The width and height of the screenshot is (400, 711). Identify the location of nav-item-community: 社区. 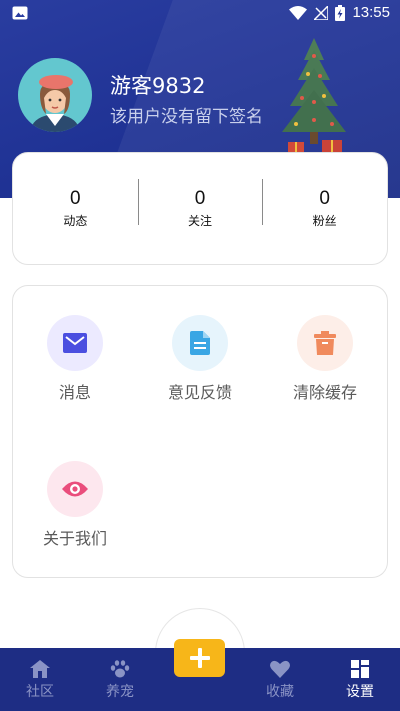
(40, 679).